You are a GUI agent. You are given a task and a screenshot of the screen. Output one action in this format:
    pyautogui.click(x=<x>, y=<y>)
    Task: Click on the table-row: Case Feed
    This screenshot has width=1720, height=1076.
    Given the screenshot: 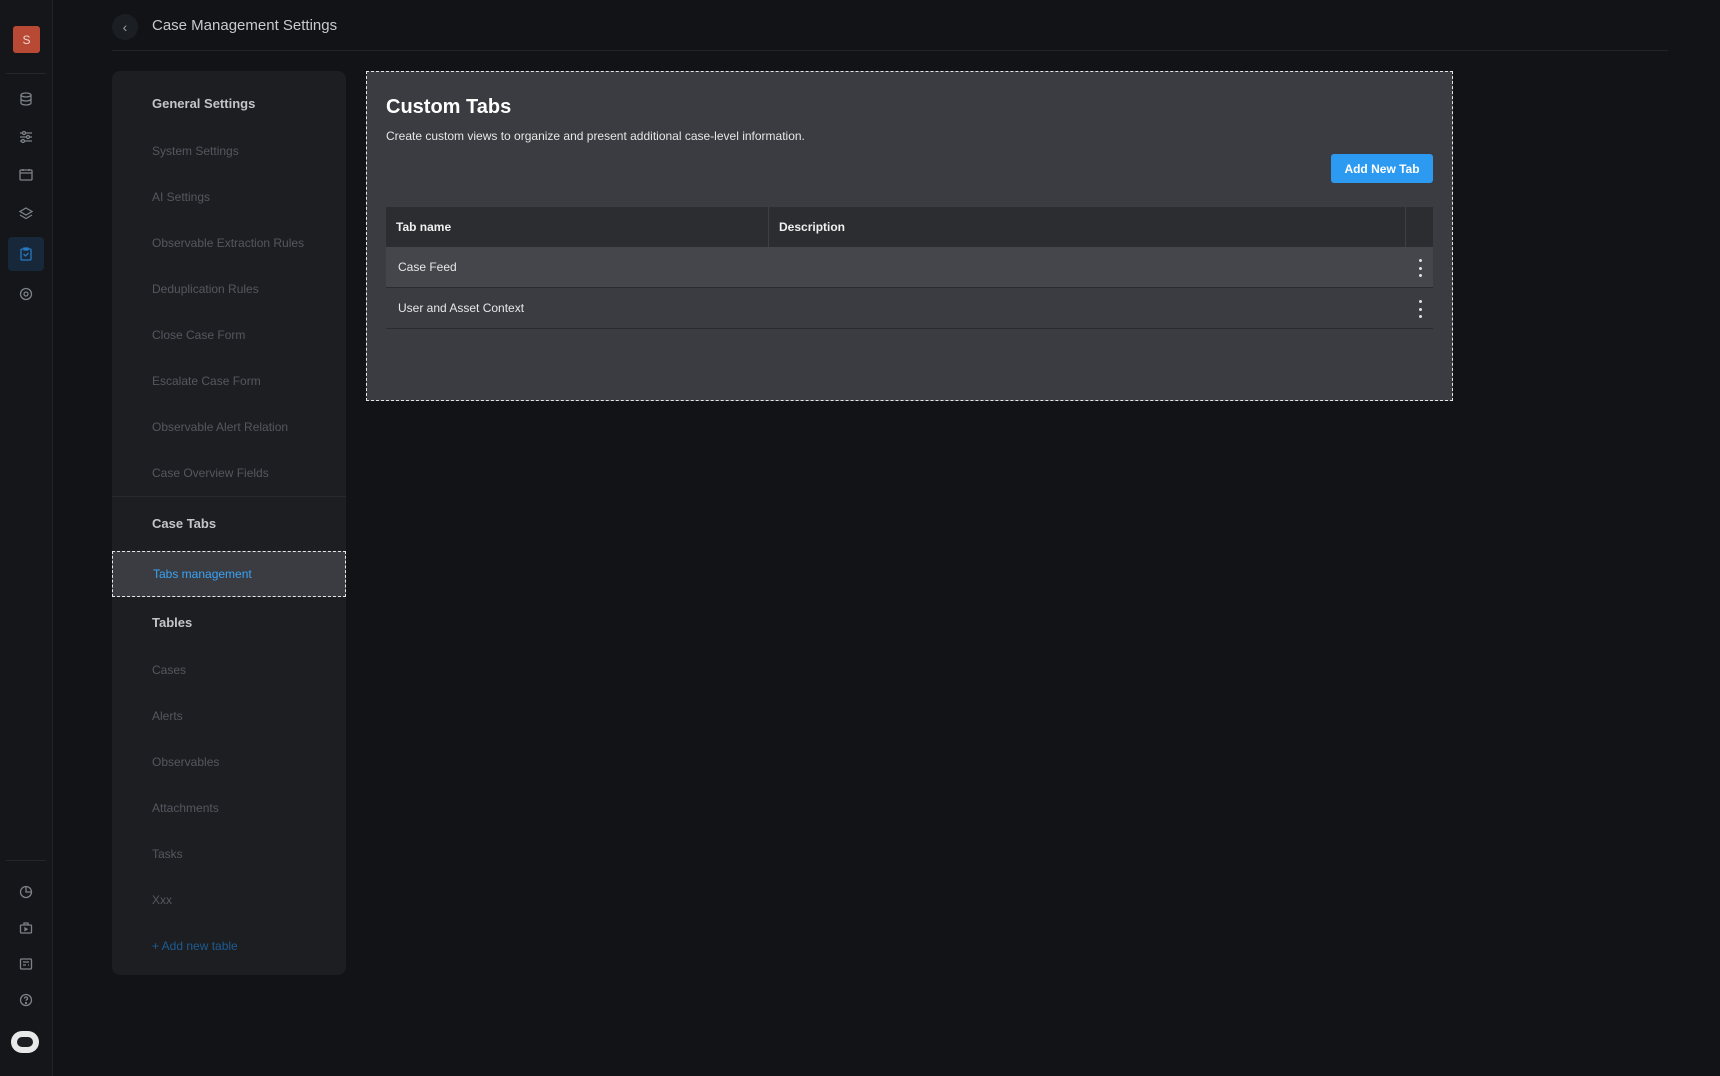 What is the action you would take?
    pyautogui.click(x=909, y=267)
    